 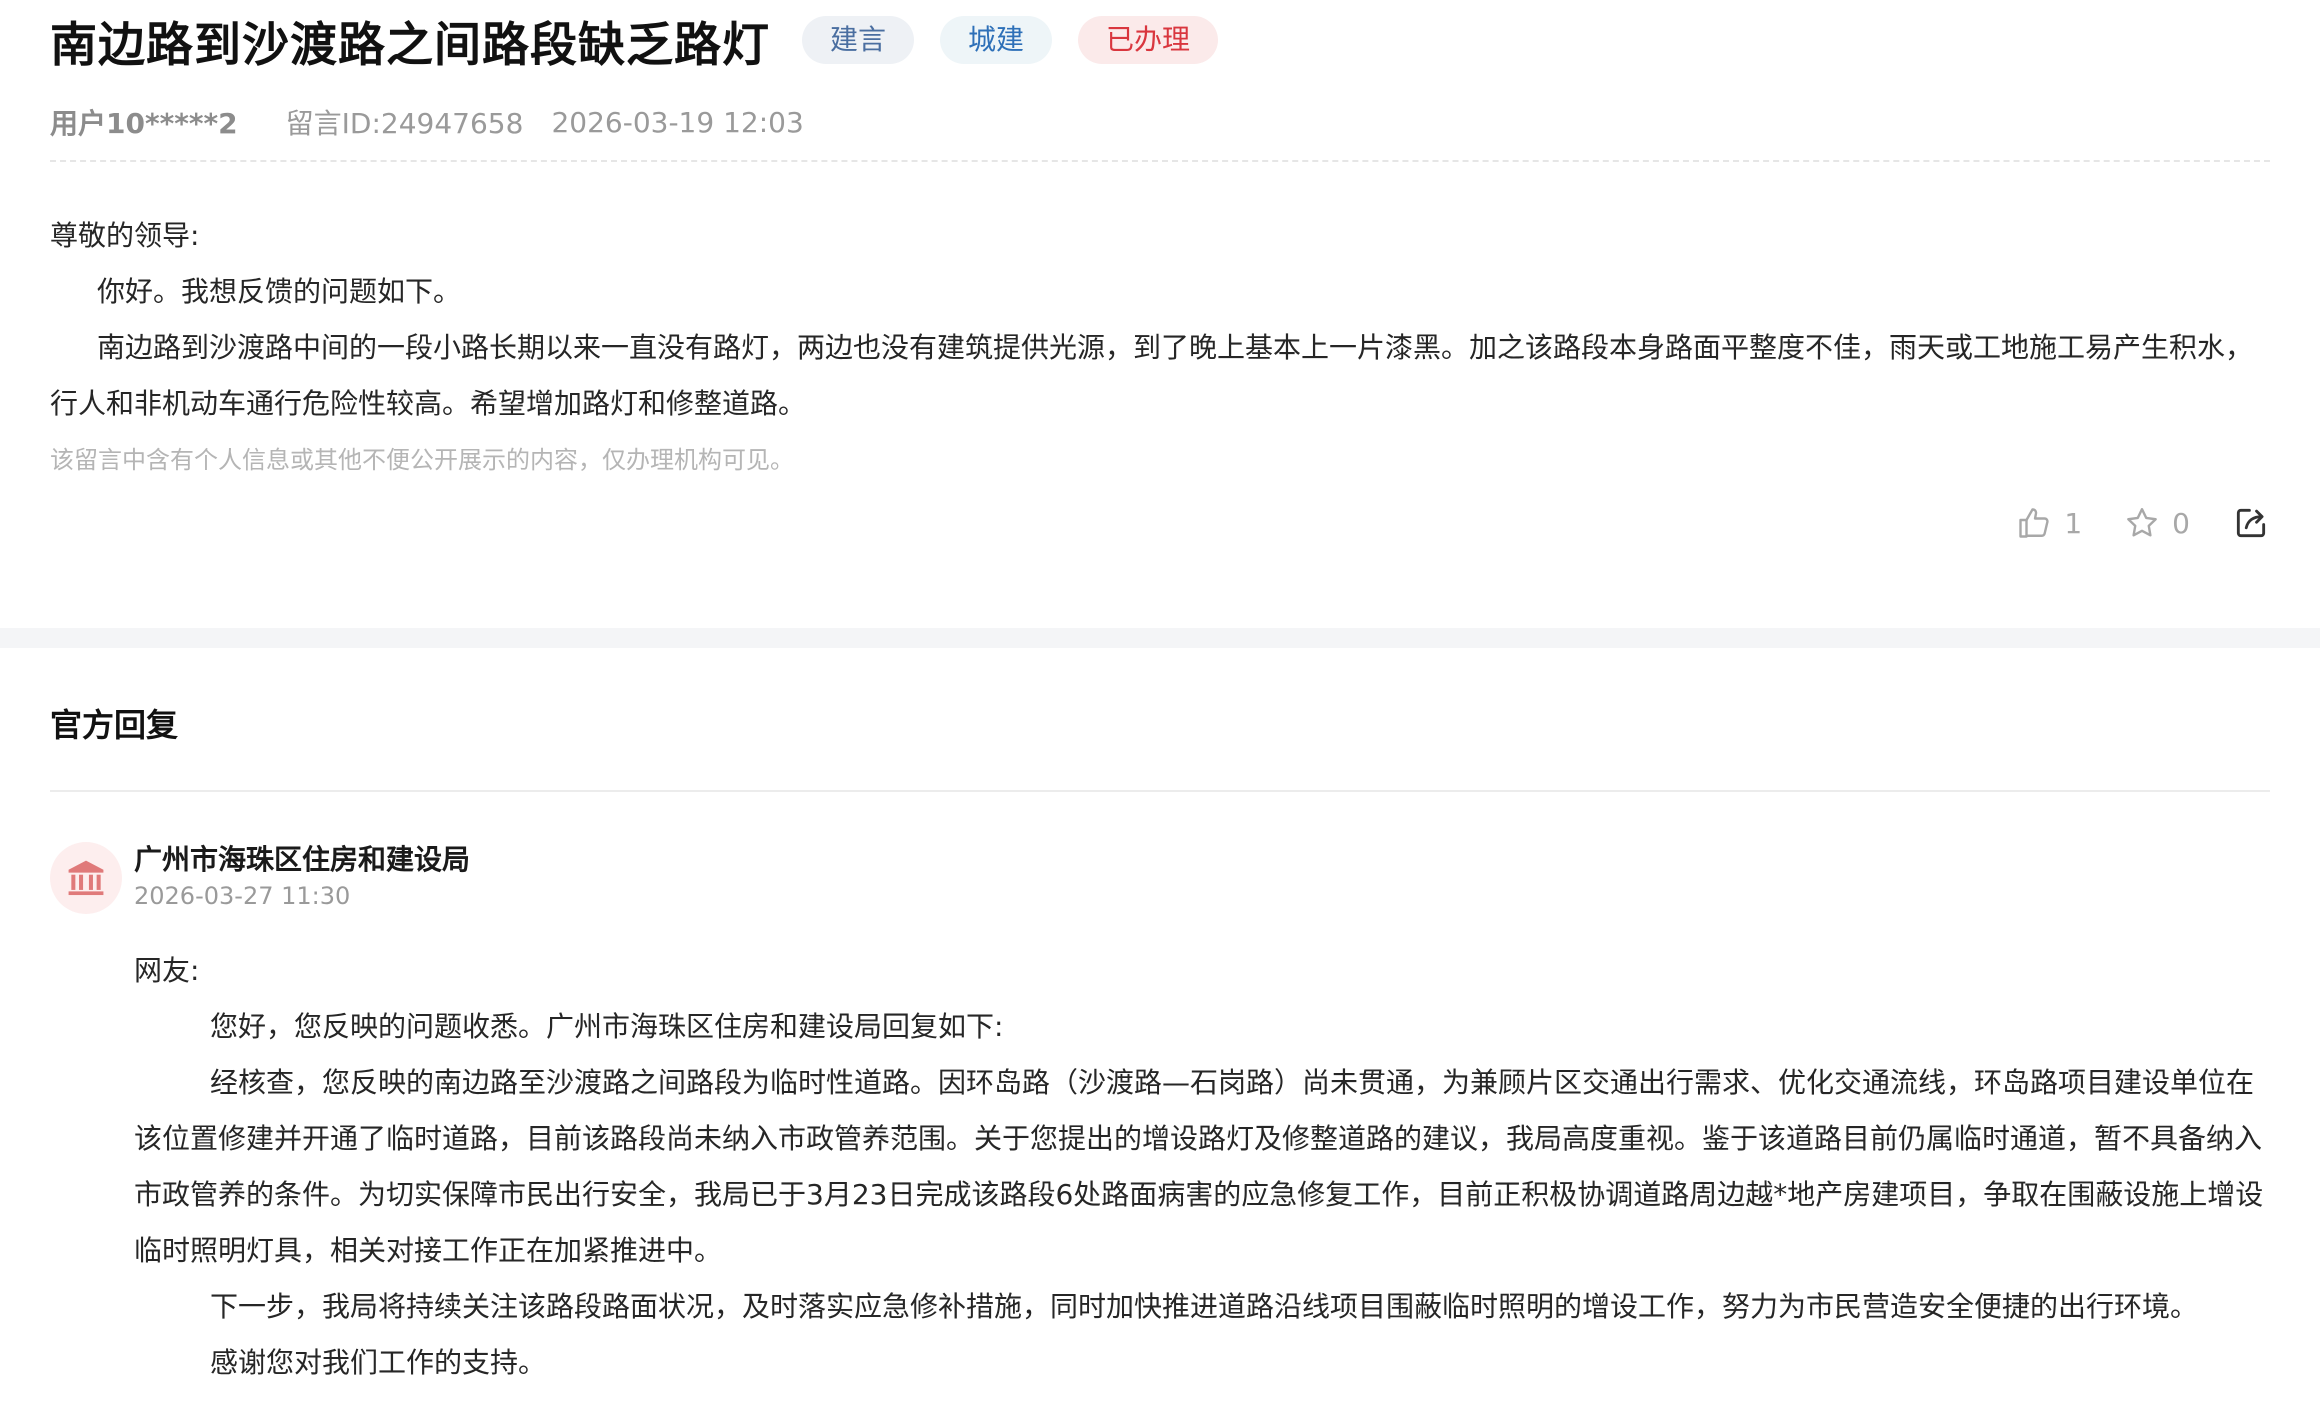 What do you see at coordinates (1160, 638) in the screenshot?
I see `section-separator` at bounding box center [1160, 638].